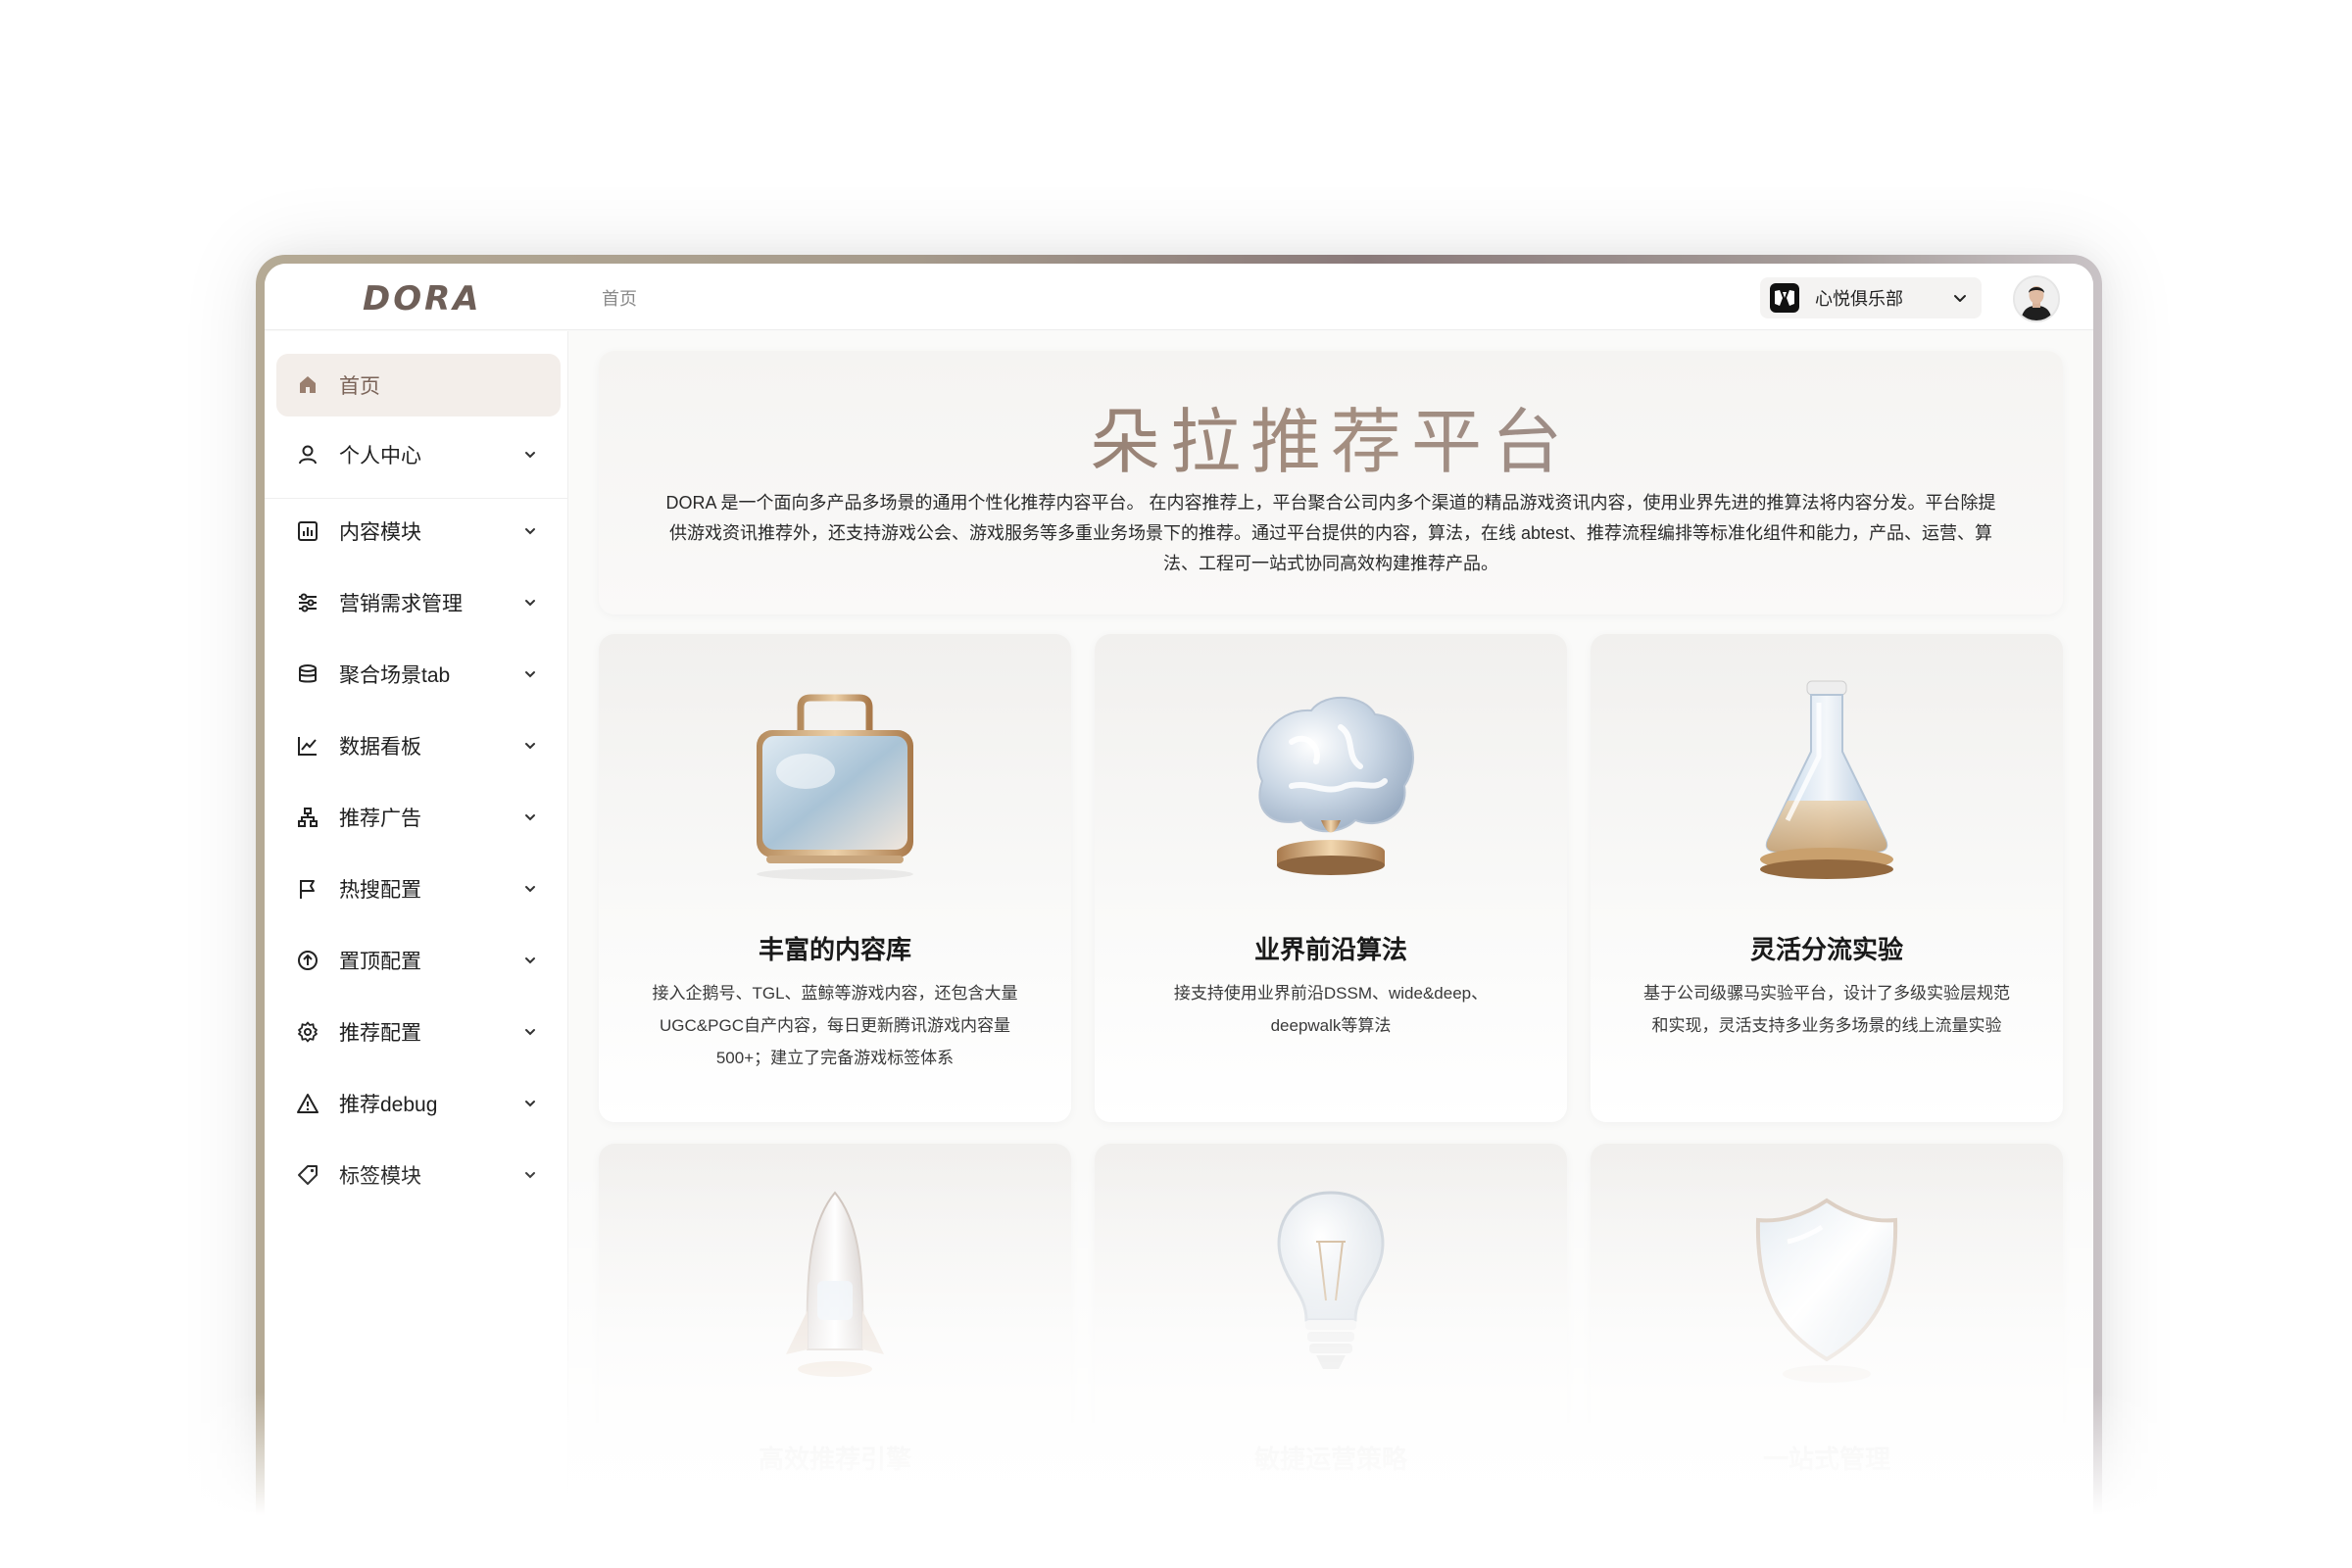 Image resolution: width=2352 pixels, height=1568 pixels. I want to click on sidebar-item-personal-center: 个人中心, so click(418, 454).